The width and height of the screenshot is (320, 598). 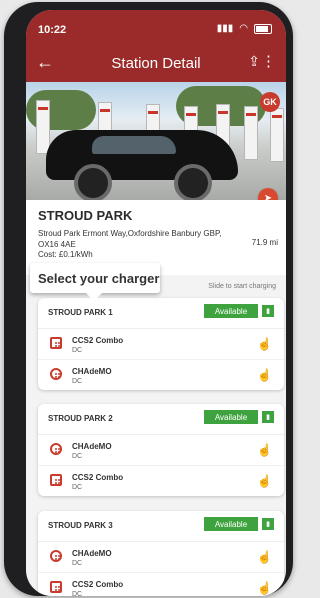 I want to click on charger-card-header: STROUD PARK 1 Available ▮, so click(x=161, y=313).